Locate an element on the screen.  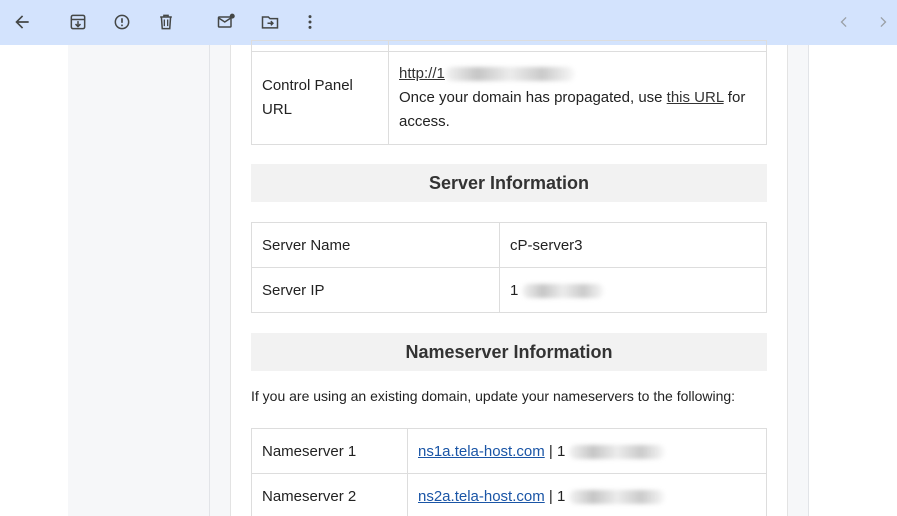
nameserver-2-value: ns2a.tela-host.com | 1 is located at coordinates (587, 494).